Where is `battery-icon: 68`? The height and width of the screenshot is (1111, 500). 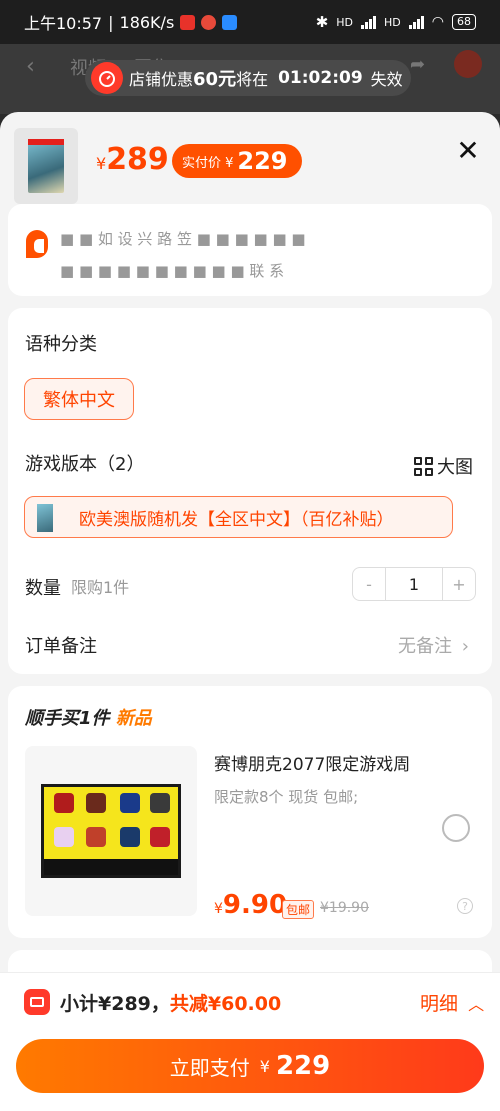 battery-icon: 68 is located at coordinates (464, 22).